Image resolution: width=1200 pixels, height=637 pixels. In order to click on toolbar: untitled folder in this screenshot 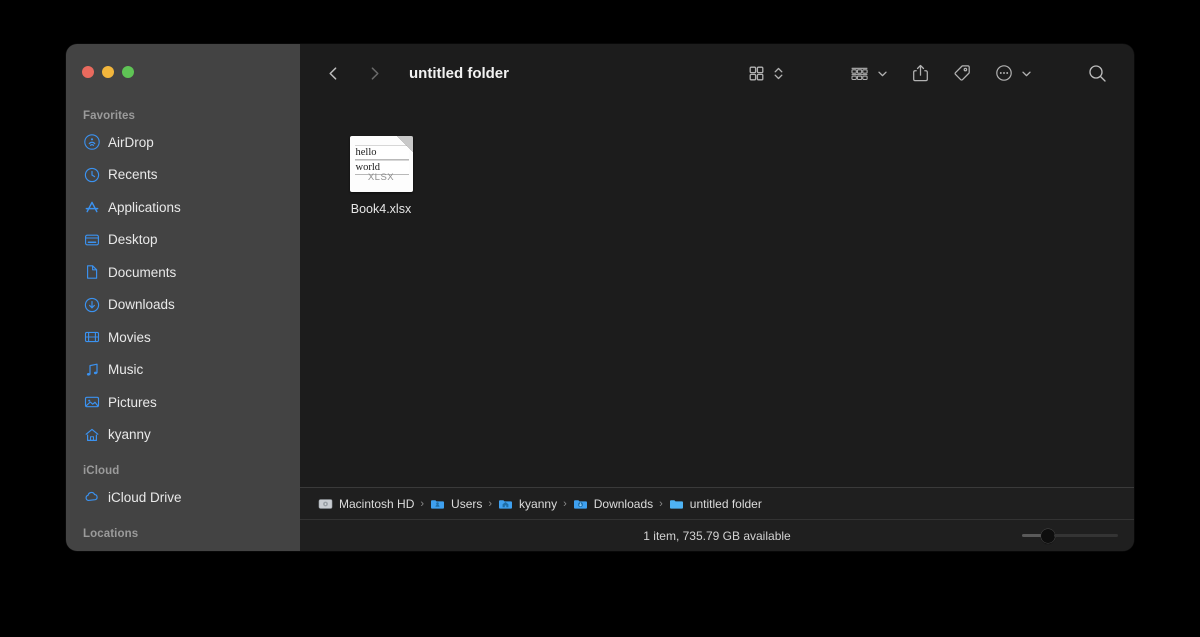, I will do `click(717, 73)`.